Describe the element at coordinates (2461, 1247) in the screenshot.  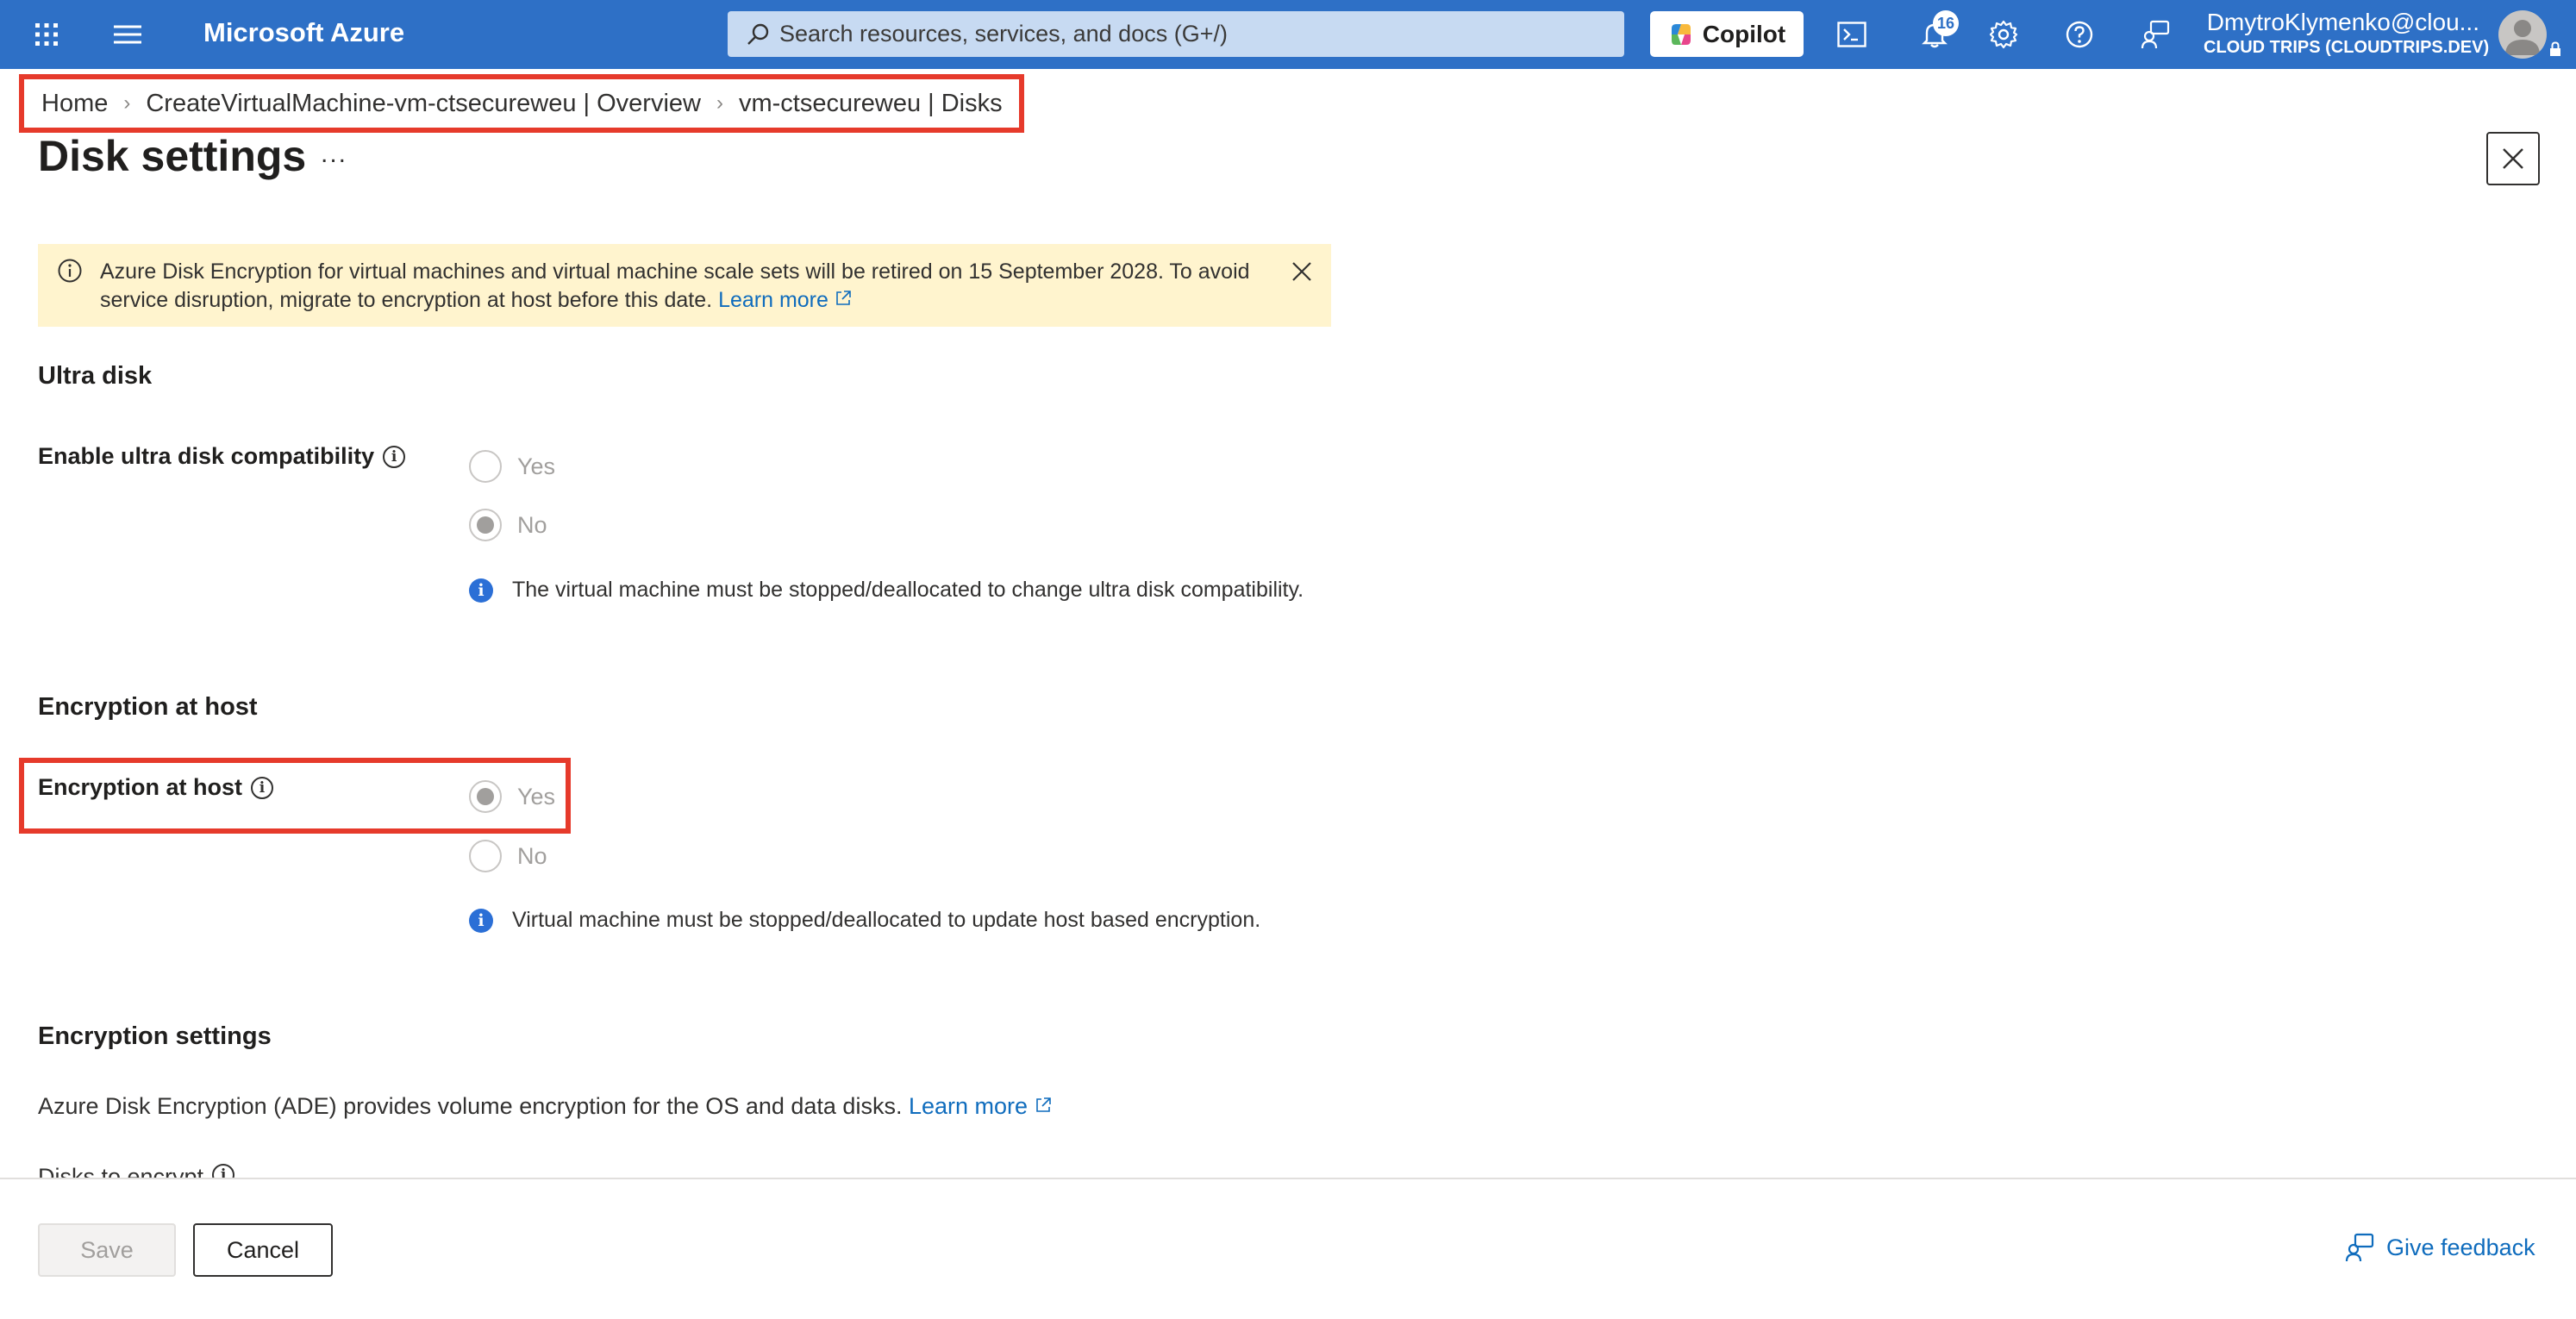
I see `give-feedback-label: Give feedback` at that location.